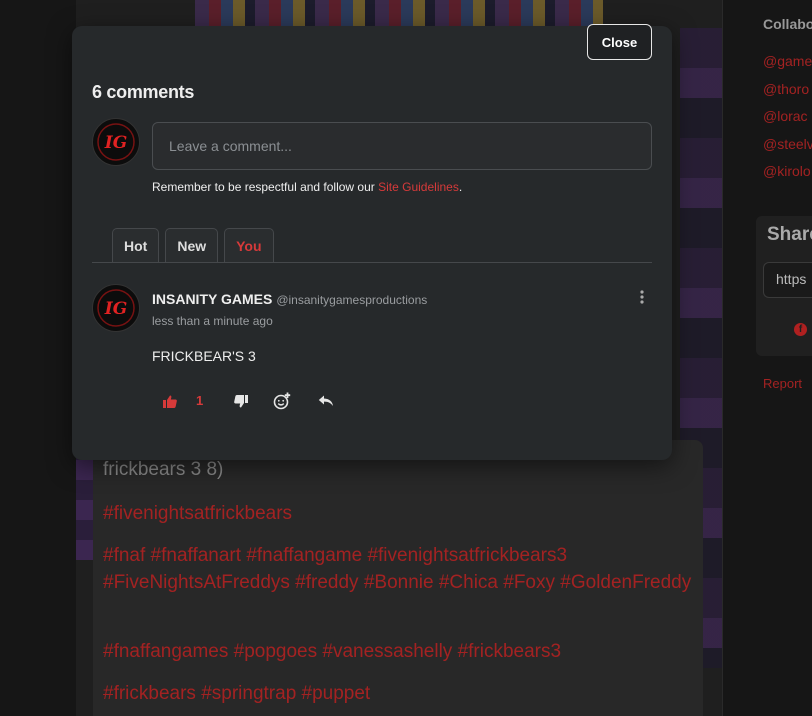 This screenshot has width=812, height=716. What do you see at coordinates (38, 358) in the screenshot?
I see `left-gutter` at bounding box center [38, 358].